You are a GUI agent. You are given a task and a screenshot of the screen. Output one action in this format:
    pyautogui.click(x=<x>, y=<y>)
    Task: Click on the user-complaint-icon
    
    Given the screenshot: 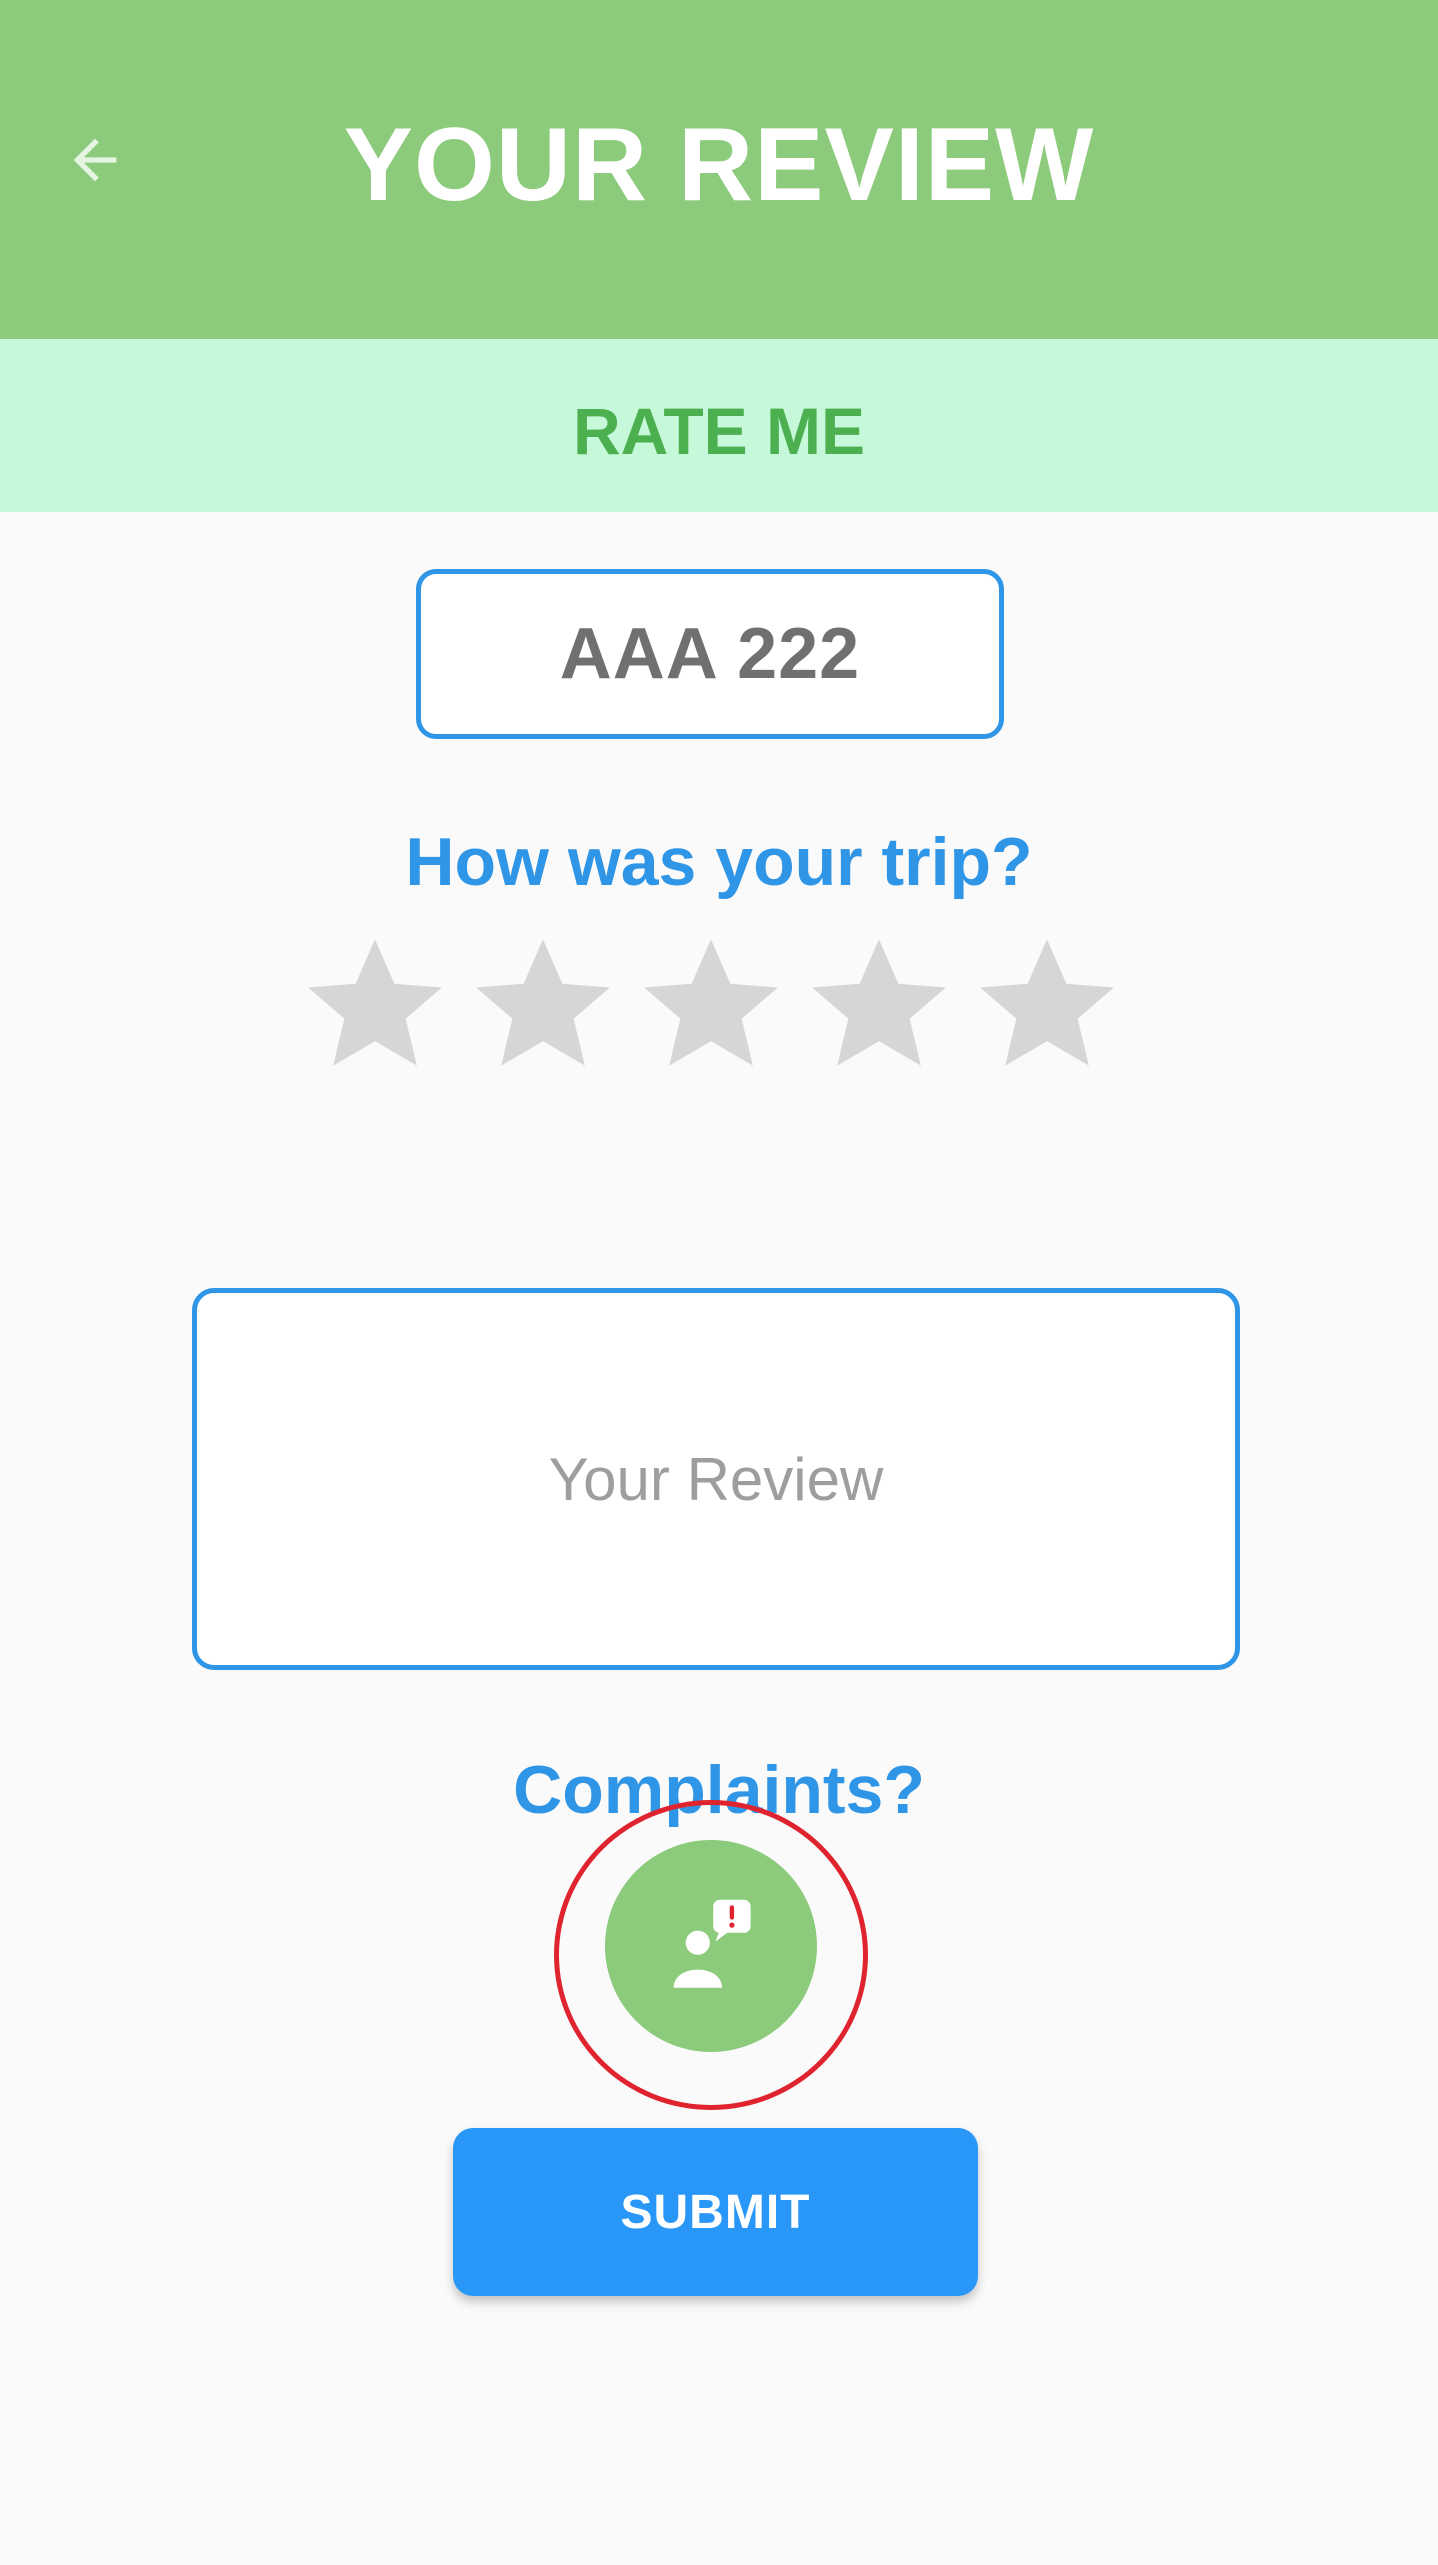 What is the action you would take?
    pyautogui.click(x=712, y=1943)
    